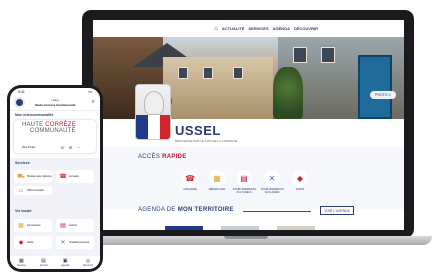 The height and width of the screenshot is (275, 442). What do you see at coordinates (43, 265) in the screenshot?
I see `tab-label: Journal` at bounding box center [43, 265].